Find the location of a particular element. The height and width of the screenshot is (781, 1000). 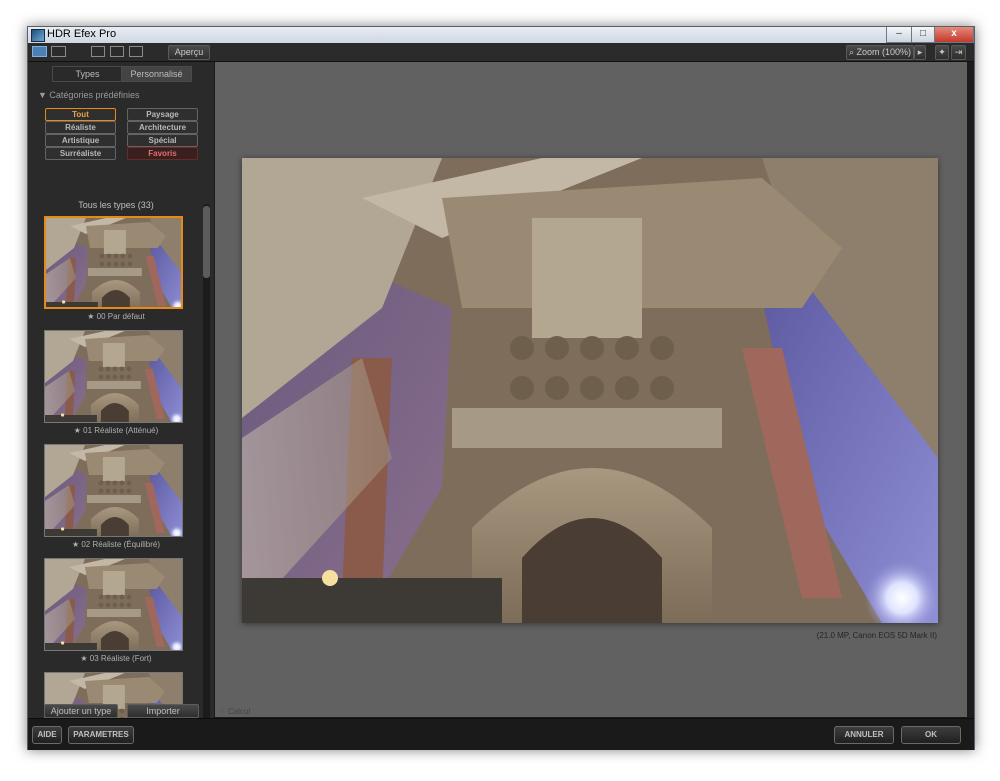

preset-list-title: Tous les types (33) is located at coordinates (116, 205).